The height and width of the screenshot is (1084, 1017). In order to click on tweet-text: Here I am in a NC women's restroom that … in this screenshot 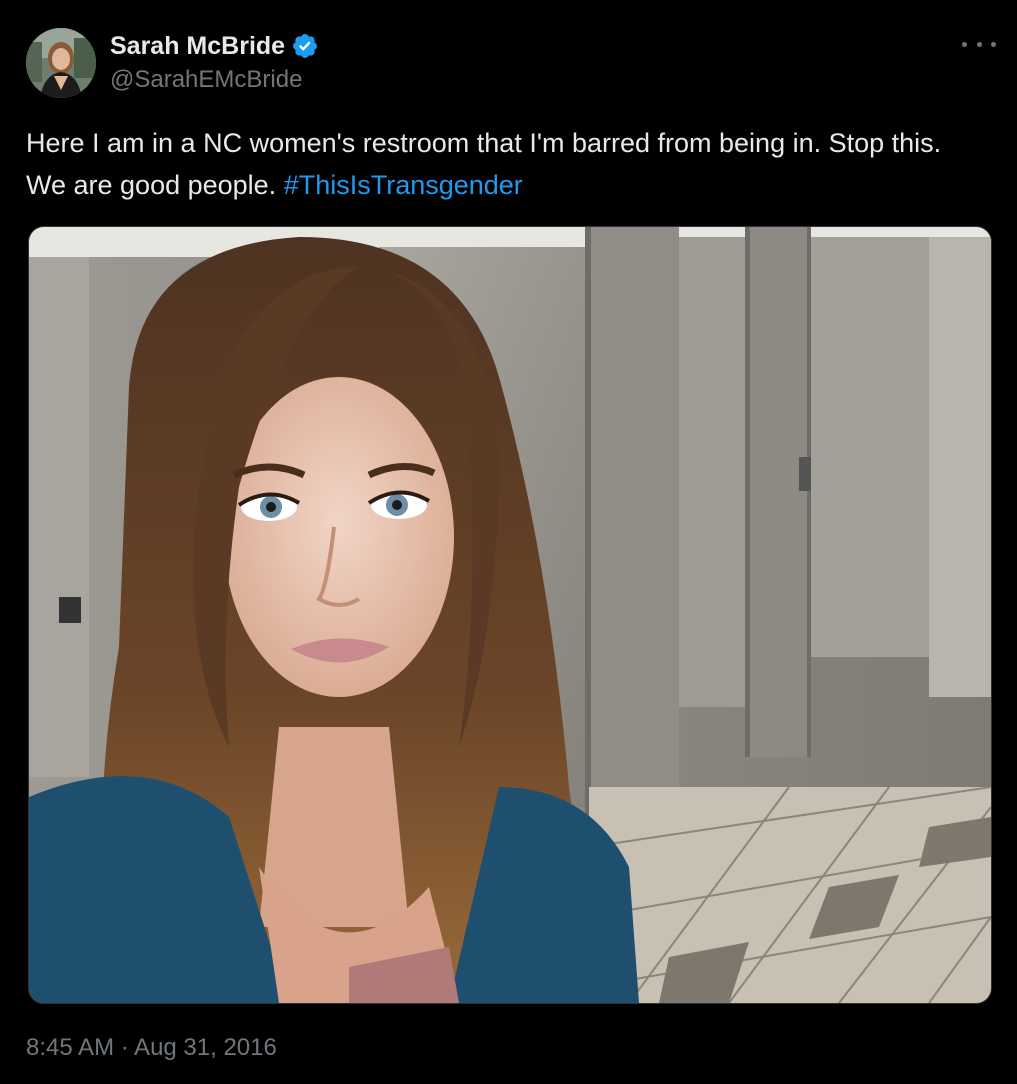, I will do `click(506, 164)`.